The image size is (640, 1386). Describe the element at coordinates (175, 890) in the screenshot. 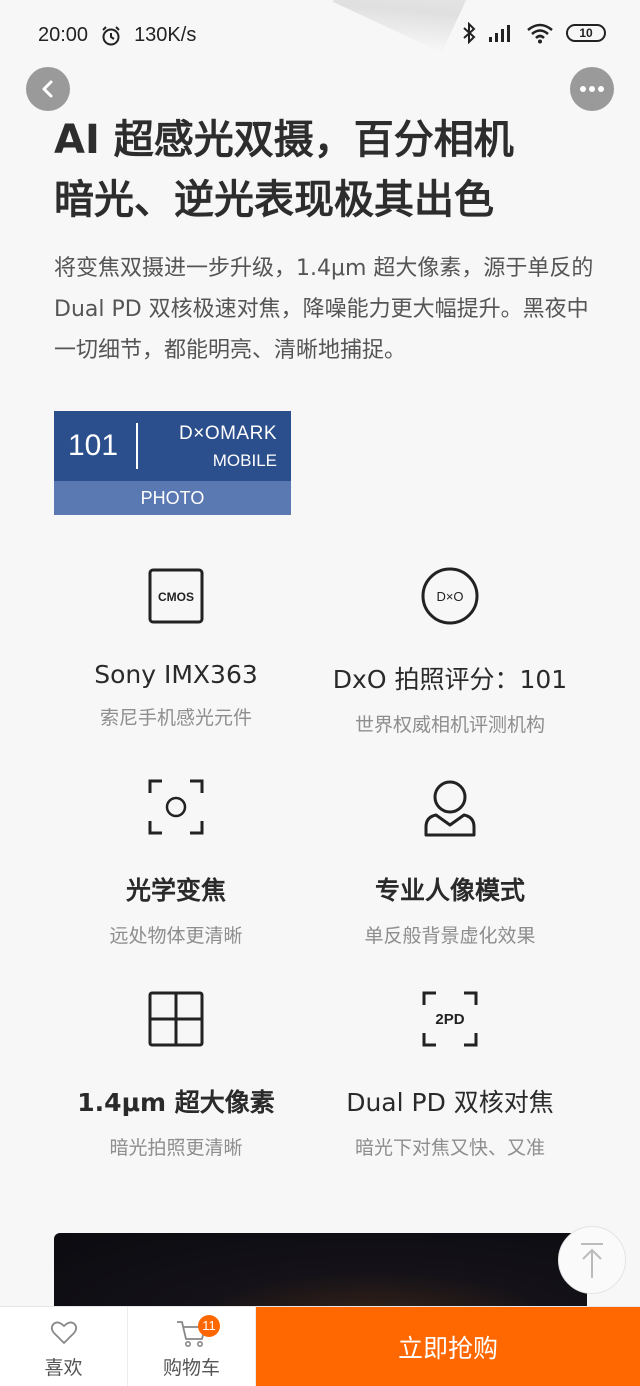

I see `feature-title: 光学变焦` at that location.